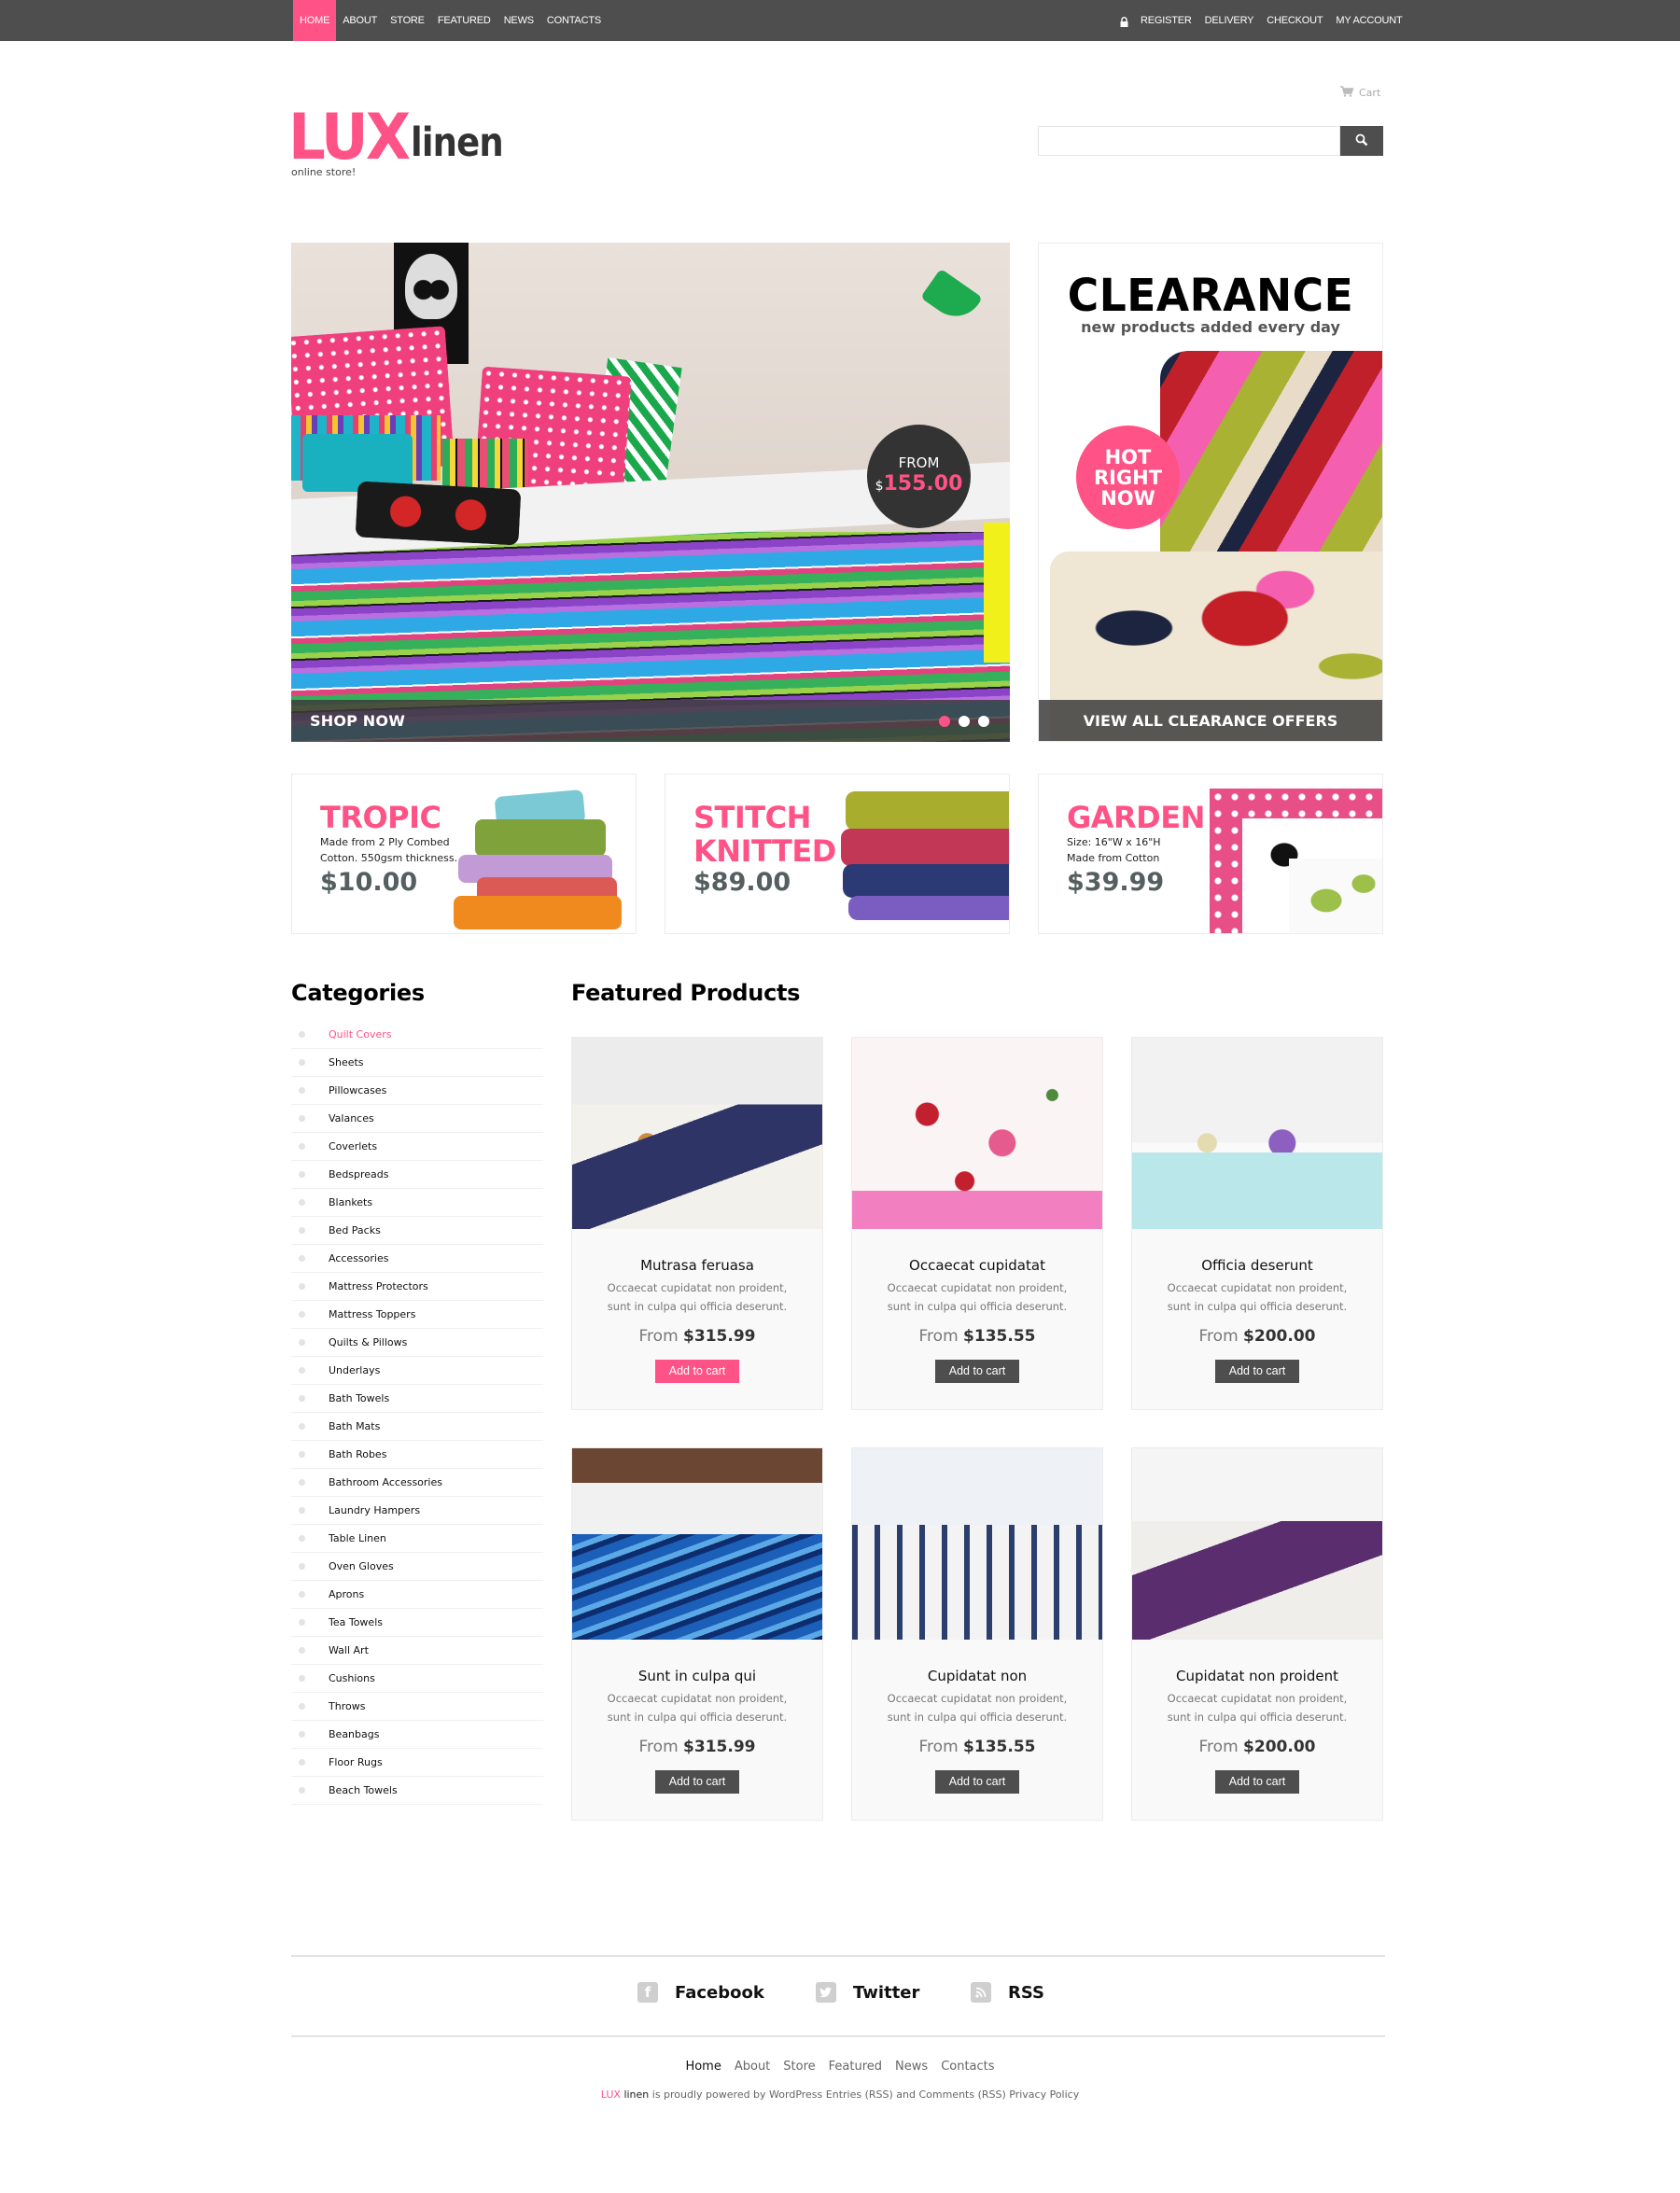 The height and width of the screenshot is (2193, 1680). Describe the element at coordinates (355, 1370) in the screenshot. I see `category-label: Underlays` at that location.